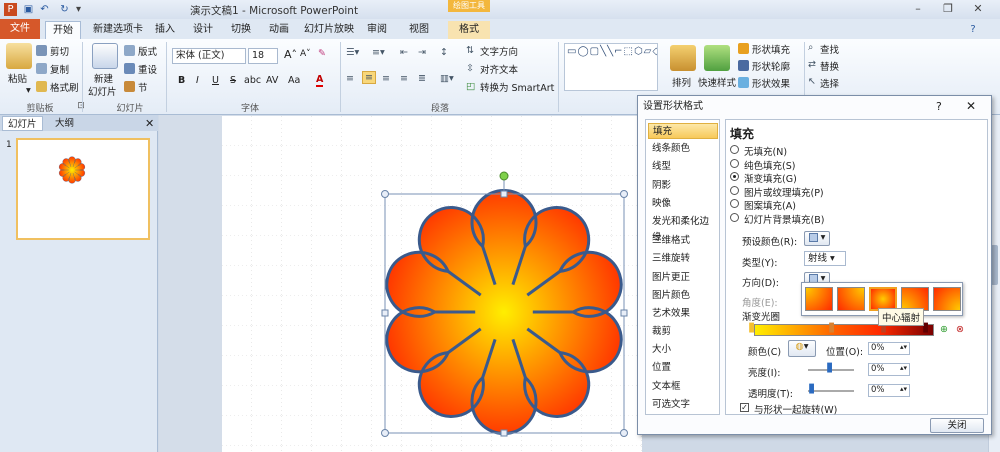 The height and width of the screenshot is (452, 1000). Describe the element at coordinates (28, 9) in the screenshot. I see `save-icon: ▣` at that location.